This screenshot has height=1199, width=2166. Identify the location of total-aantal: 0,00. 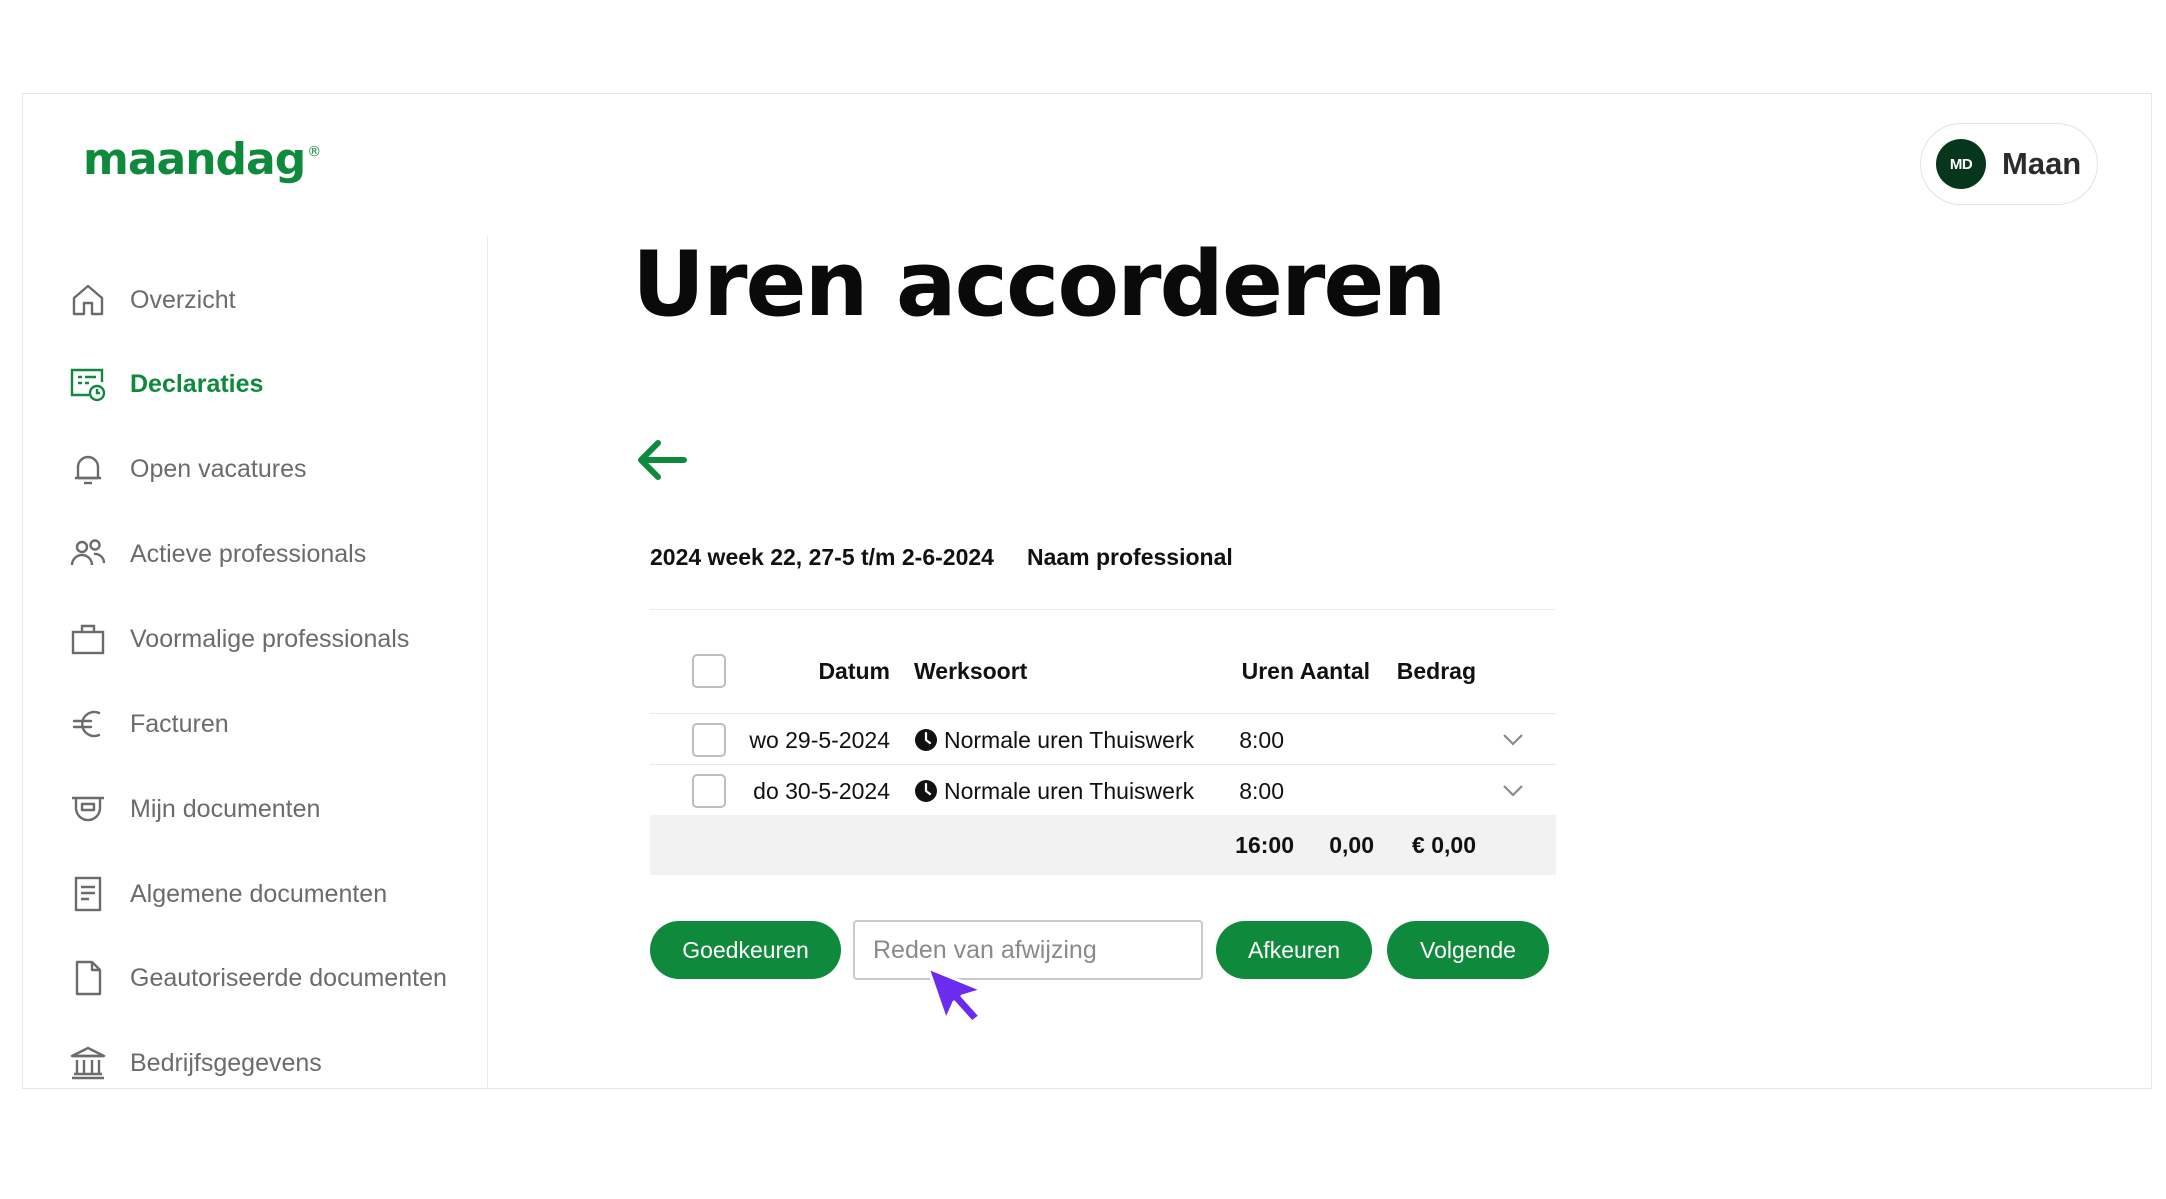
(1351, 844).